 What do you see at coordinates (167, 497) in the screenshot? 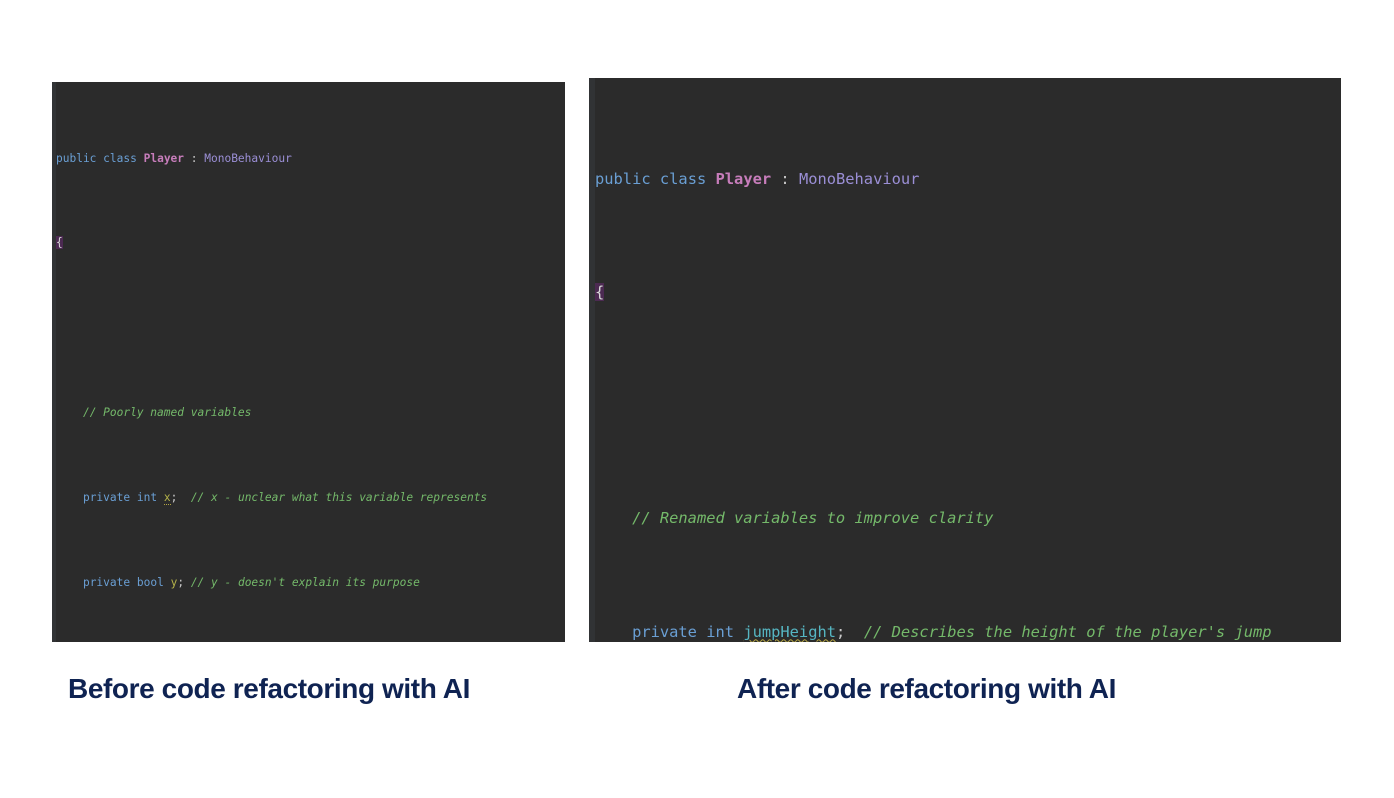
I see `identifier-x: x` at bounding box center [167, 497].